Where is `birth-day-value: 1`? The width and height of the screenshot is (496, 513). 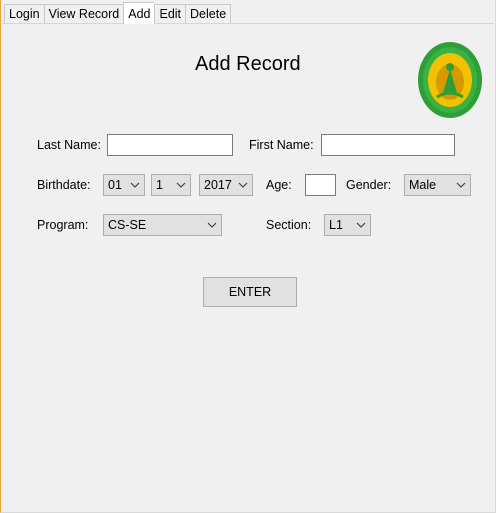
birth-day-value: 1 is located at coordinates (159, 185).